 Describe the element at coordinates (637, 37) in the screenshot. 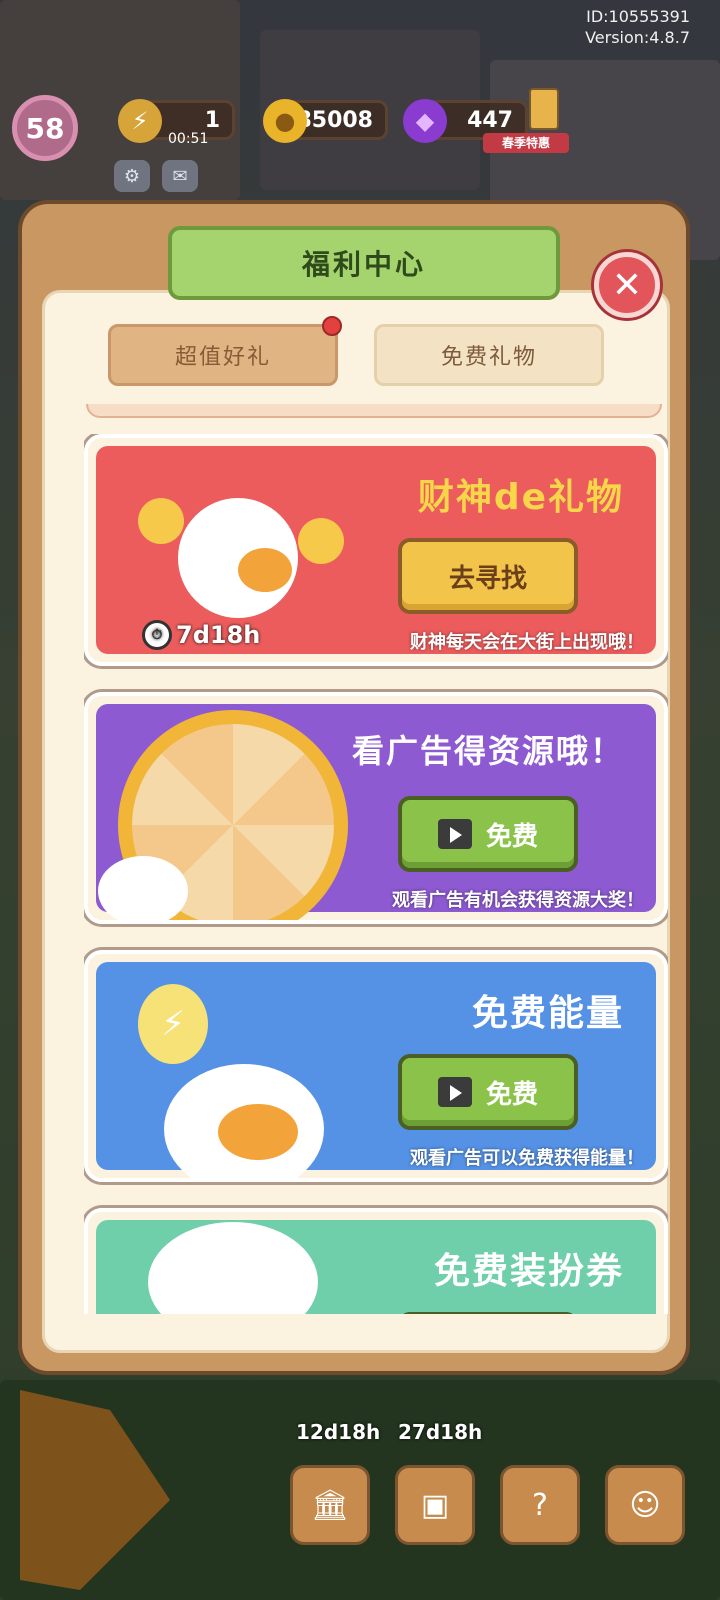

I see `version-label: Version:4.8.7` at that location.